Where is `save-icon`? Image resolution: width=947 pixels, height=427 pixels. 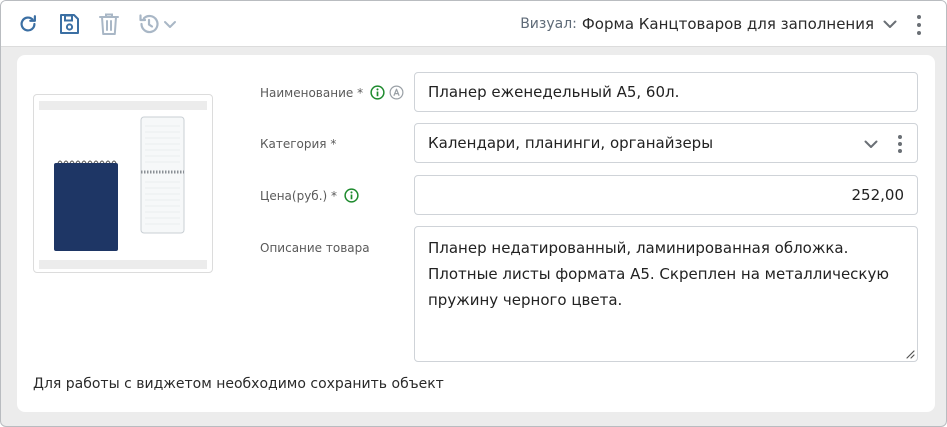
save-icon is located at coordinates (69, 24).